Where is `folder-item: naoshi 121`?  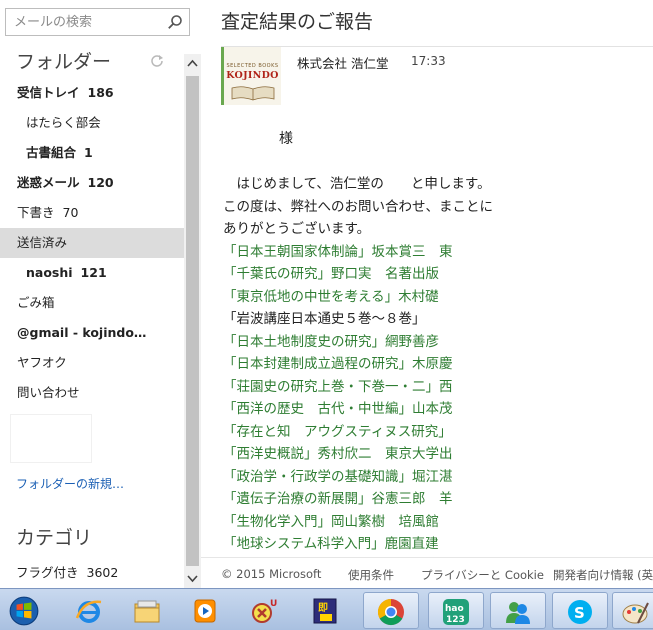
folder-item: naoshi 121 is located at coordinates (92, 273).